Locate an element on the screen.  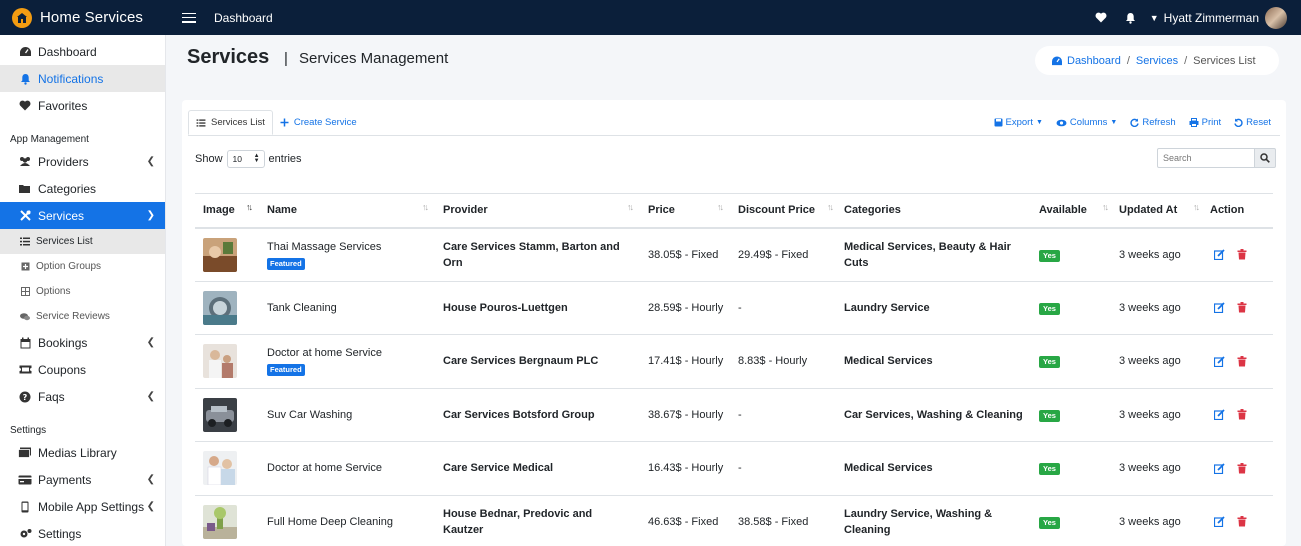
notifications-bell-icon is located at coordinates (1131, 18).